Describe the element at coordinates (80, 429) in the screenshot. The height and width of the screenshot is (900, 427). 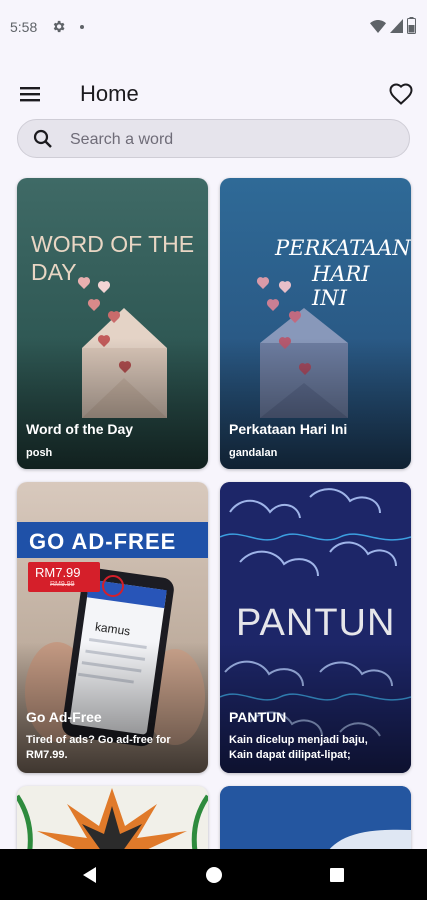
I see `card-title: Word of the Day` at that location.